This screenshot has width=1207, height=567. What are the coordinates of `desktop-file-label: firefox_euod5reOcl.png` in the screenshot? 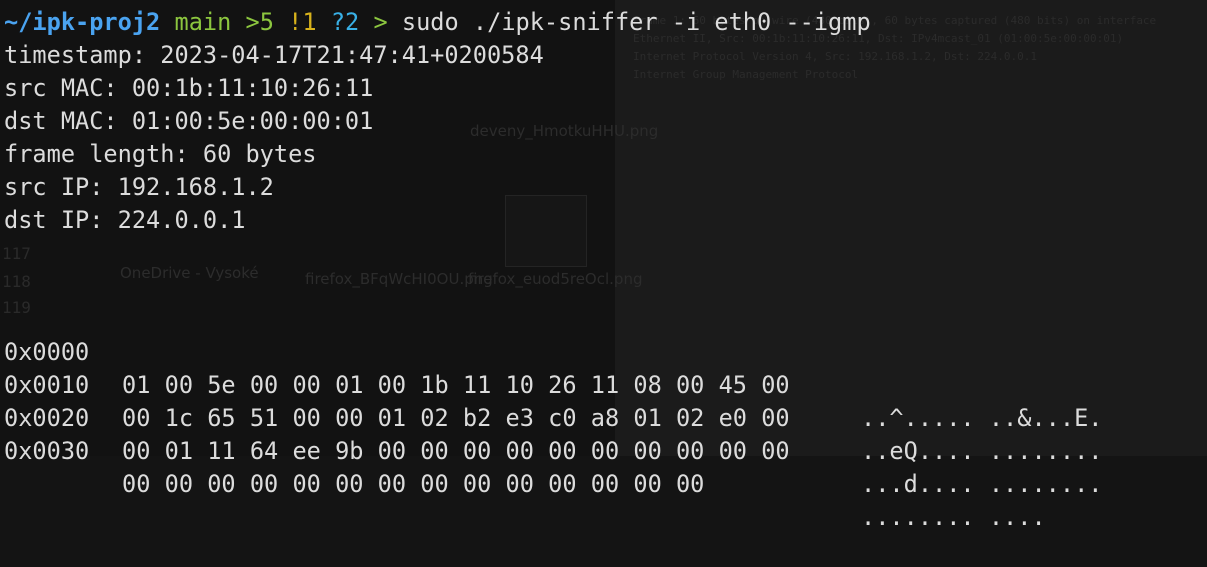 It's located at (555, 279).